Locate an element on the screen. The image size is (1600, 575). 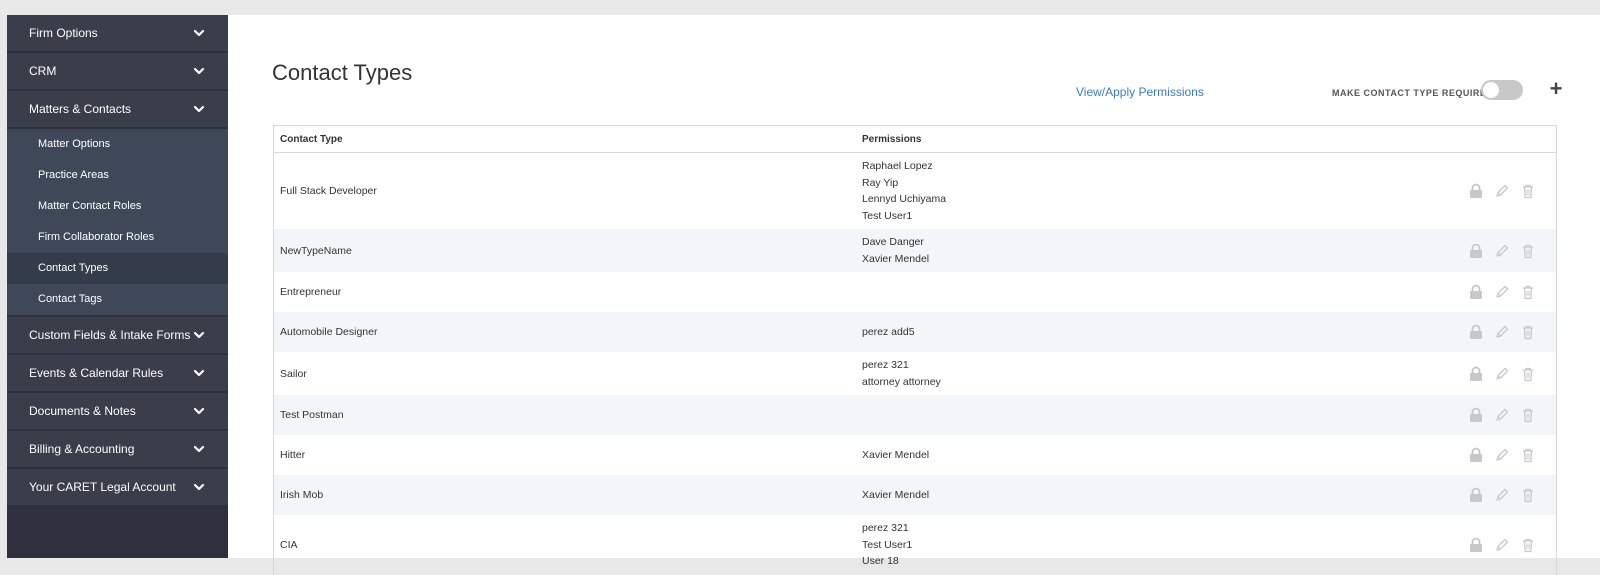
sidebar-group-label: Custom Fields & Intake Forms is located at coordinates (110, 335).